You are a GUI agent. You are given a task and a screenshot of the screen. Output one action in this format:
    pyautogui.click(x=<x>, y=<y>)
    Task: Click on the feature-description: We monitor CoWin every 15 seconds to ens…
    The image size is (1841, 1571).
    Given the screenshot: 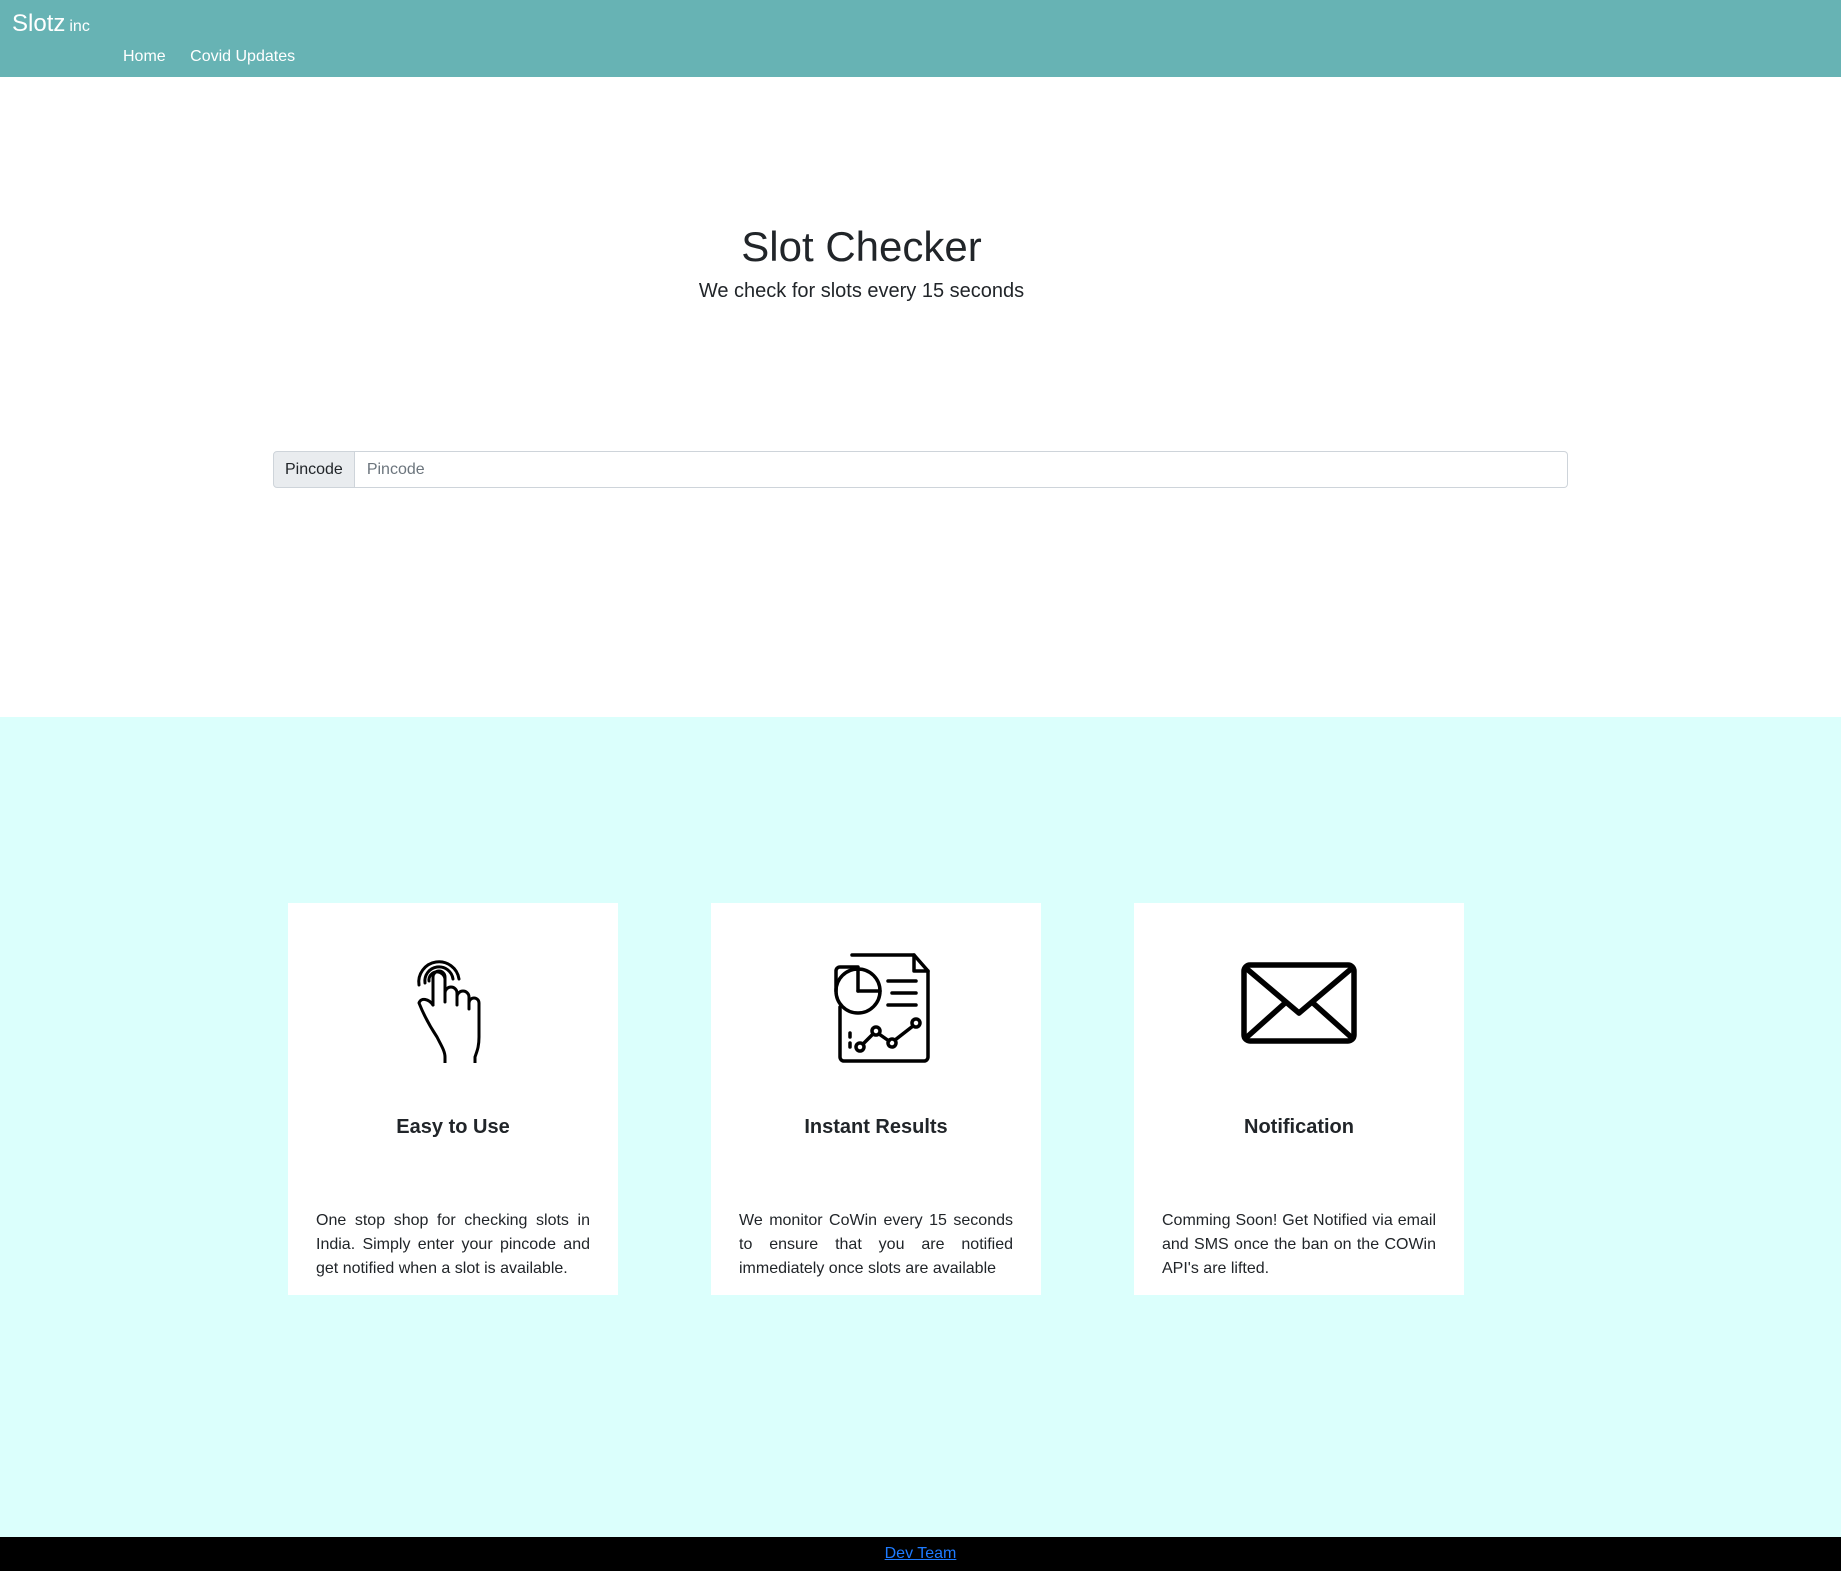 What is the action you would take?
    pyautogui.click(x=876, y=1244)
    